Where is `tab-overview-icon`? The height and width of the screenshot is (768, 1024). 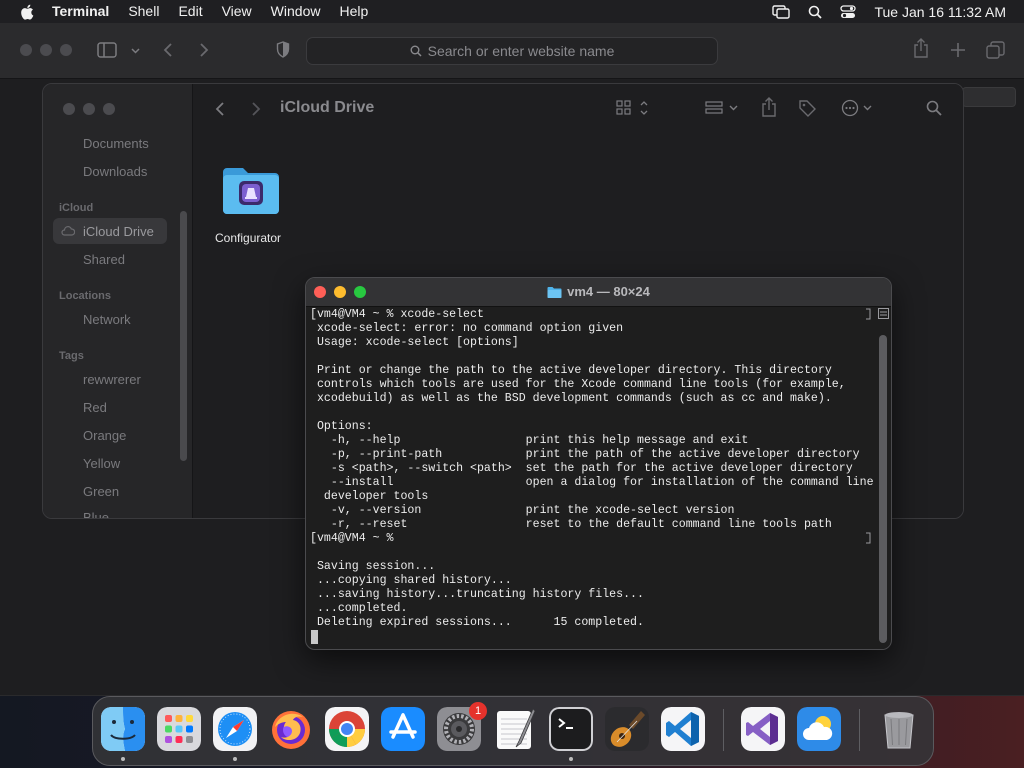 tab-overview-icon is located at coordinates (995, 50).